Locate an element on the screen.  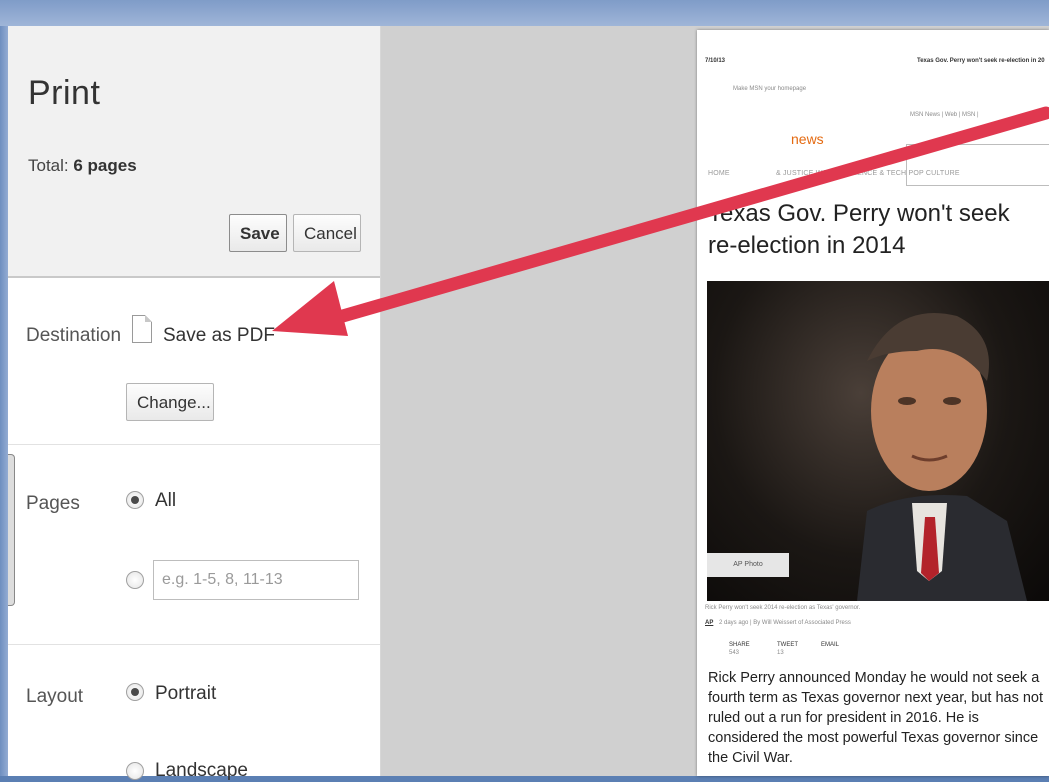
pages-all-label: All is located at coordinates (166, 500).